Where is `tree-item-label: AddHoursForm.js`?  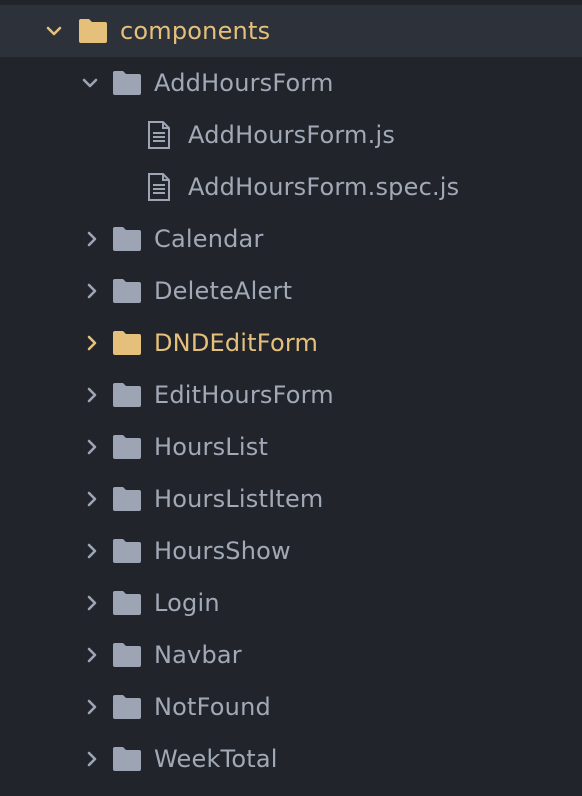
tree-item-label: AddHoursForm.js is located at coordinates (292, 135).